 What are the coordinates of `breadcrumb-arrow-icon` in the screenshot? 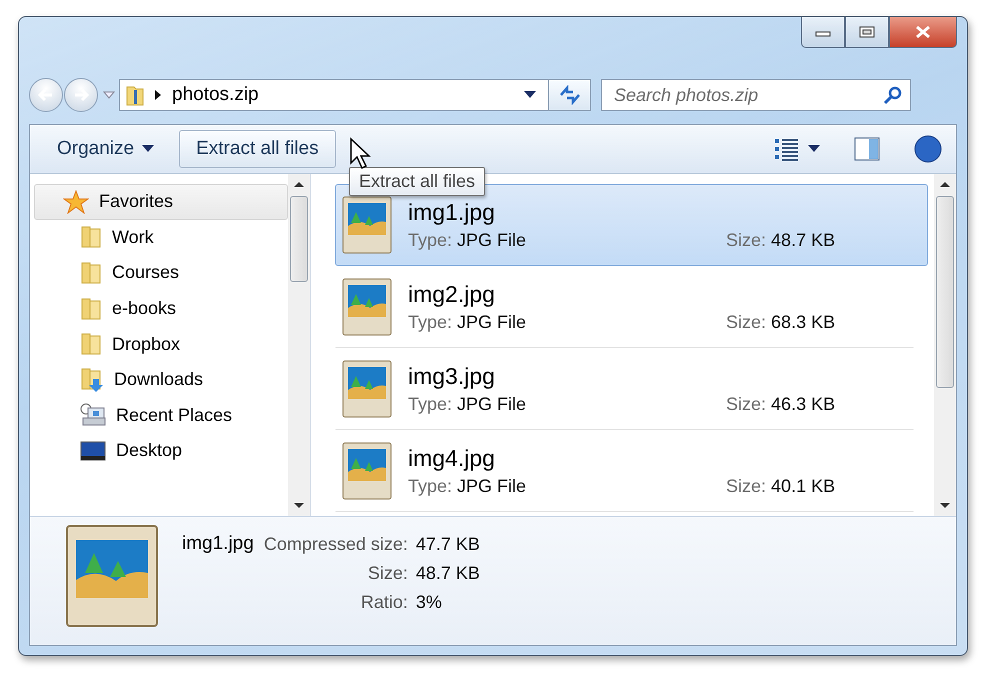 It's located at (158, 95).